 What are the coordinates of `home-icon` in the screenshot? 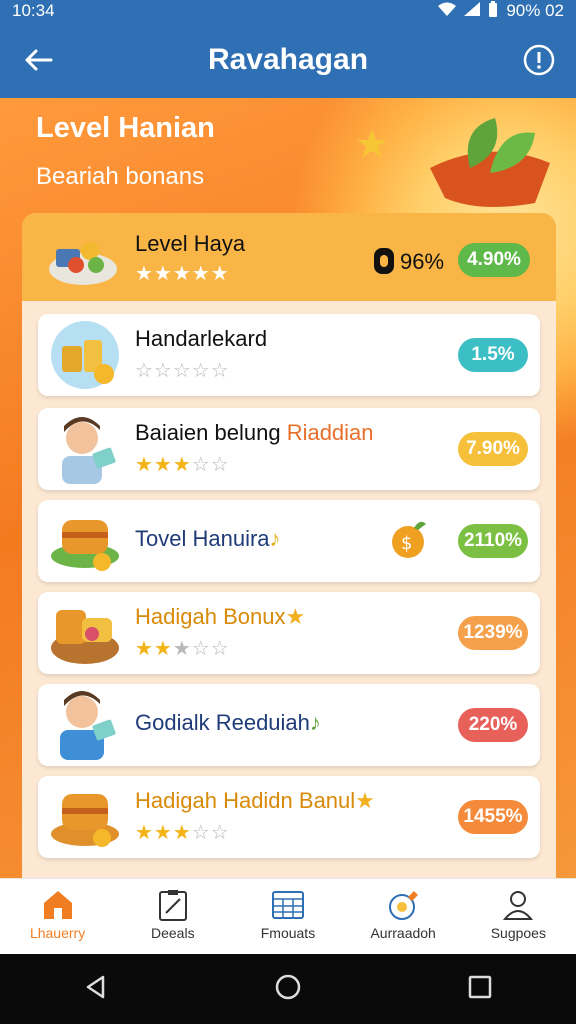 It's located at (57, 905).